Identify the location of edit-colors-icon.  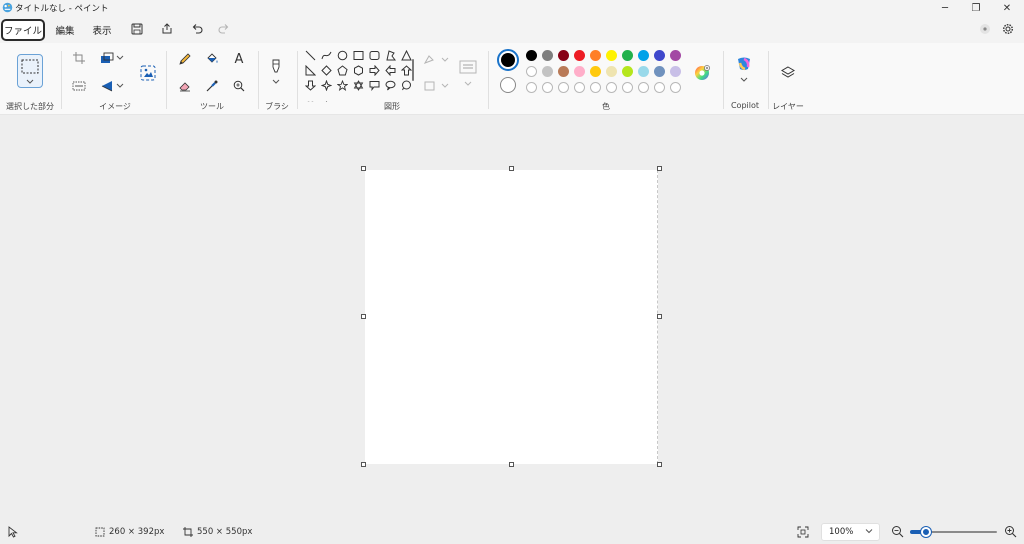
(702, 73).